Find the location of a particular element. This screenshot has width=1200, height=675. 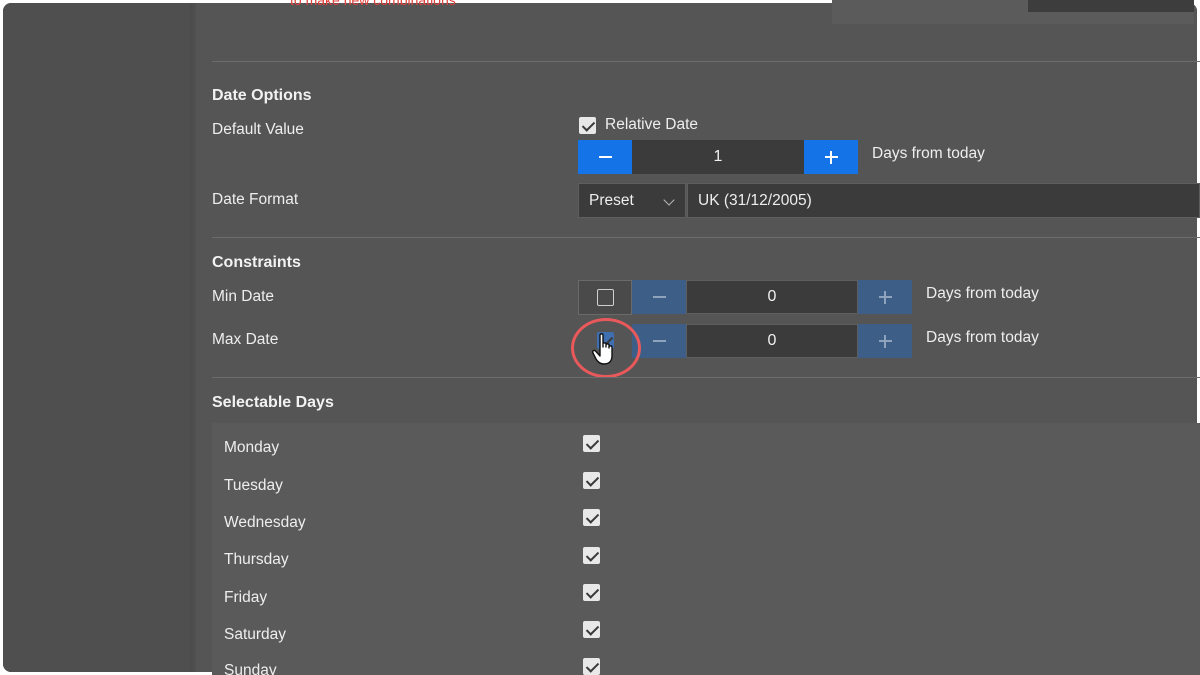

max-date-input: 0 is located at coordinates (772, 341).